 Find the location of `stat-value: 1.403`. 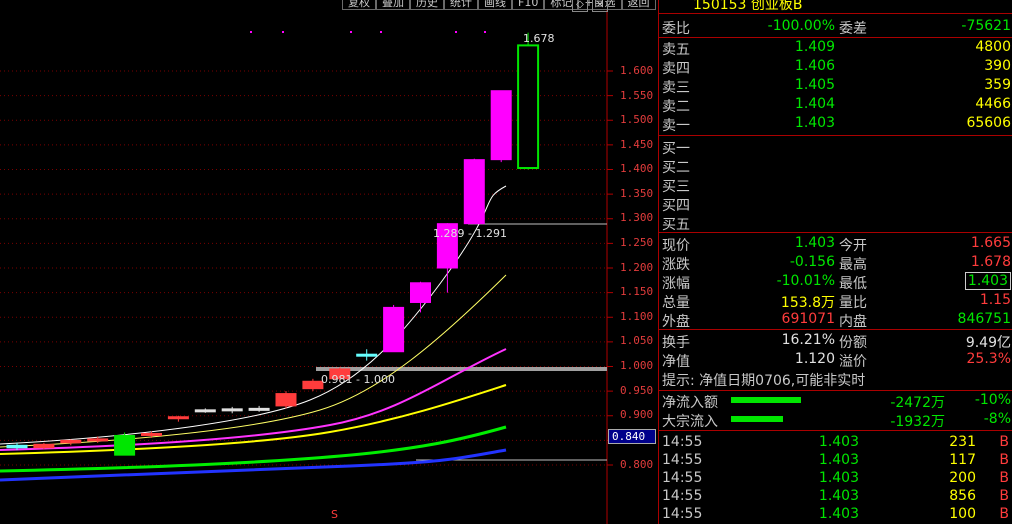

stat-value: 1.403 is located at coordinates (814, 243).